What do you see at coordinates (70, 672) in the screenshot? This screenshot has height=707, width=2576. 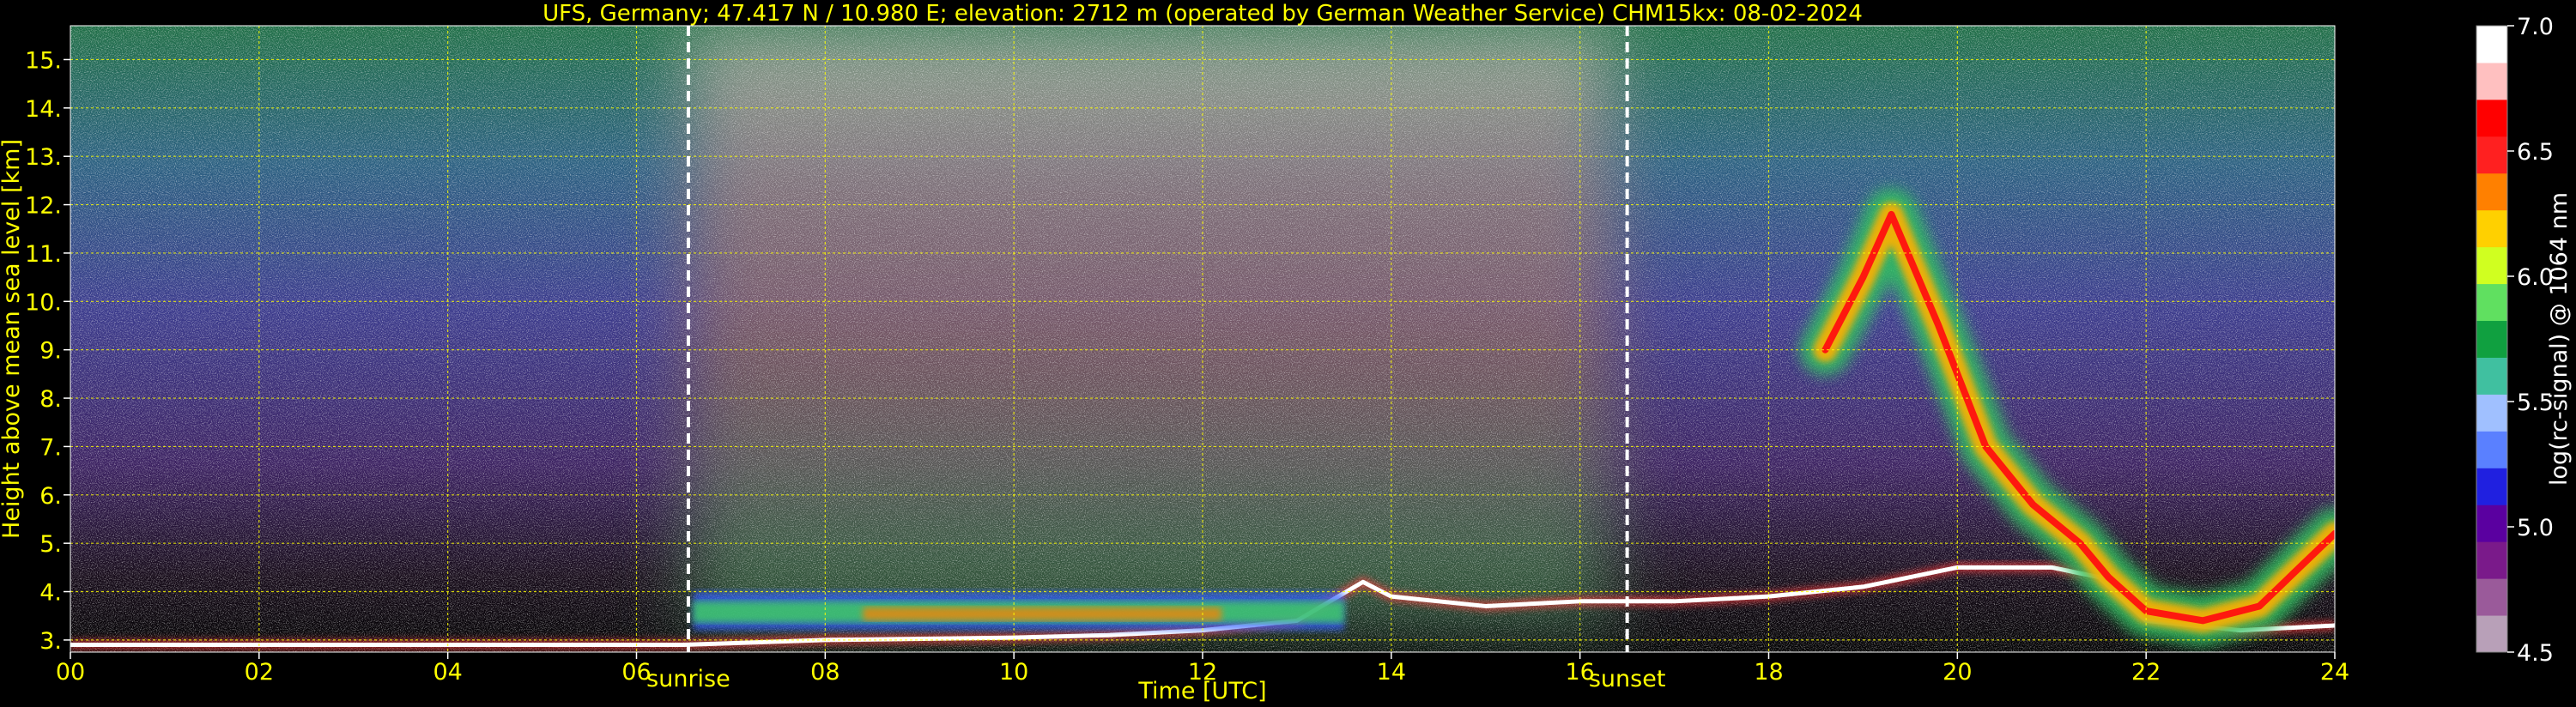 I see `x-tick-label: 00` at bounding box center [70, 672].